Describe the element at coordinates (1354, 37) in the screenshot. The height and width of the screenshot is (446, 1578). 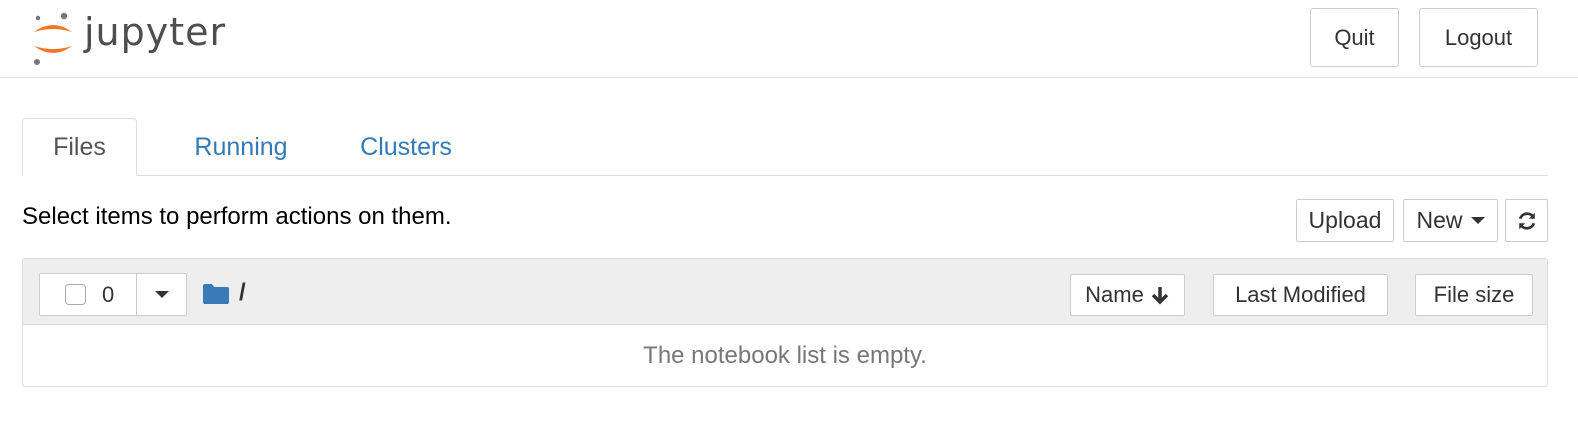
I see `quit-button: Quit` at that location.